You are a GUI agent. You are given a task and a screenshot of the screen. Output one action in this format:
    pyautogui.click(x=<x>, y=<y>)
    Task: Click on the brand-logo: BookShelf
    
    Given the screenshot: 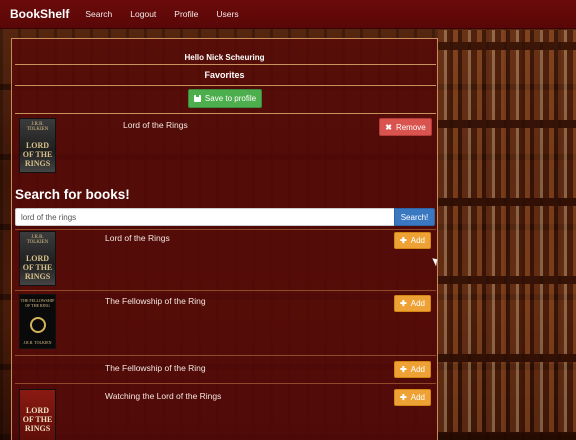 What is the action you would take?
    pyautogui.click(x=39, y=14)
    